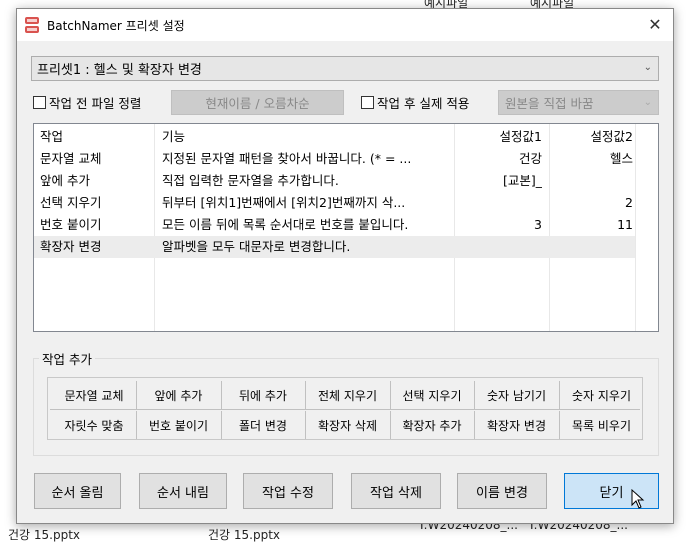 This screenshot has height=543, width=689. I want to click on table-row: 선택 지우기 뒤부터 [위치1]번째에서 [위치2]번째까지 삭... 2, so click(346, 203).